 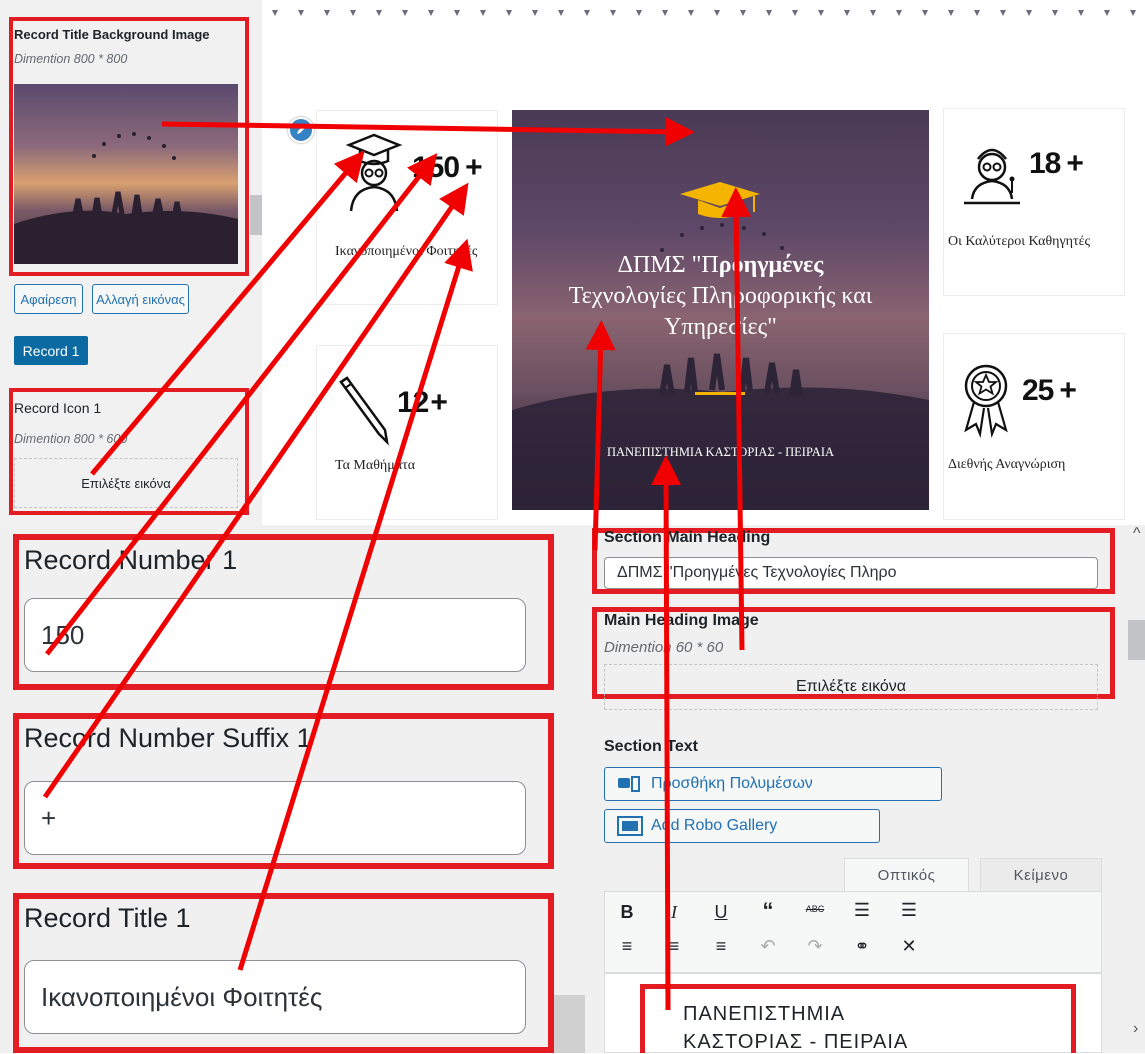 What do you see at coordinates (1135, 1029) in the screenshot?
I see `scroll-chevron-icon: ›` at bounding box center [1135, 1029].